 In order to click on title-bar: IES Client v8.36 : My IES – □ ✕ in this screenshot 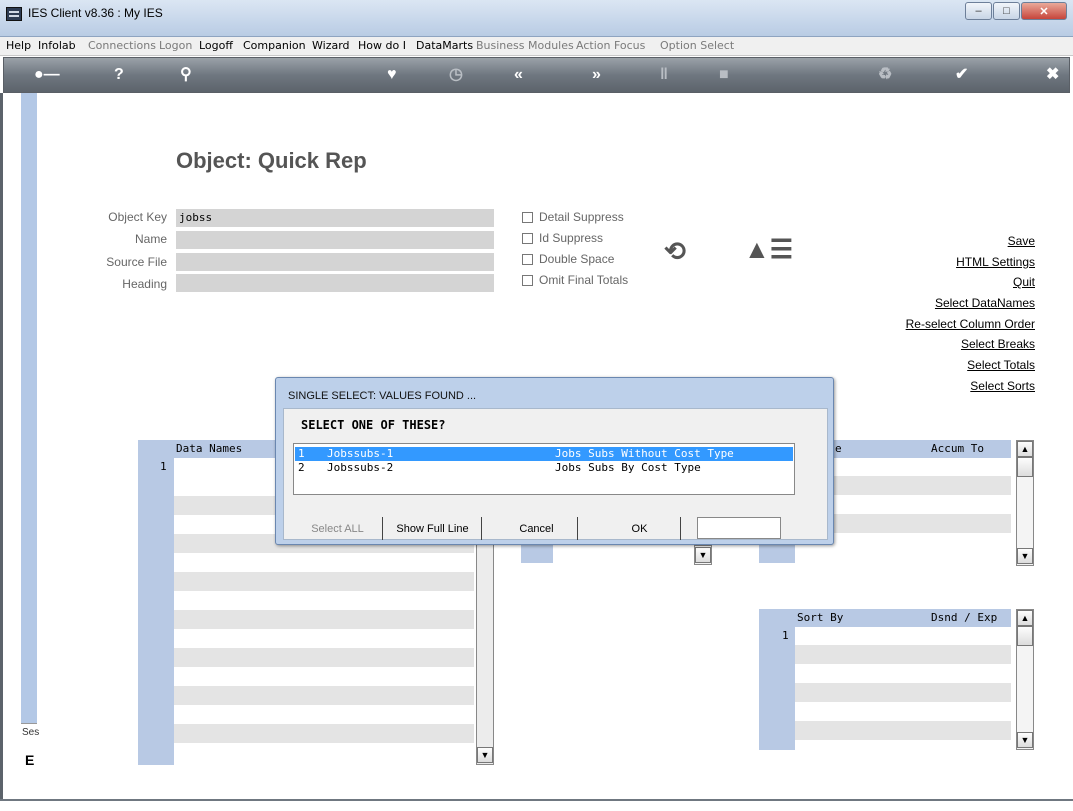, I will do `click(536, 18)`.